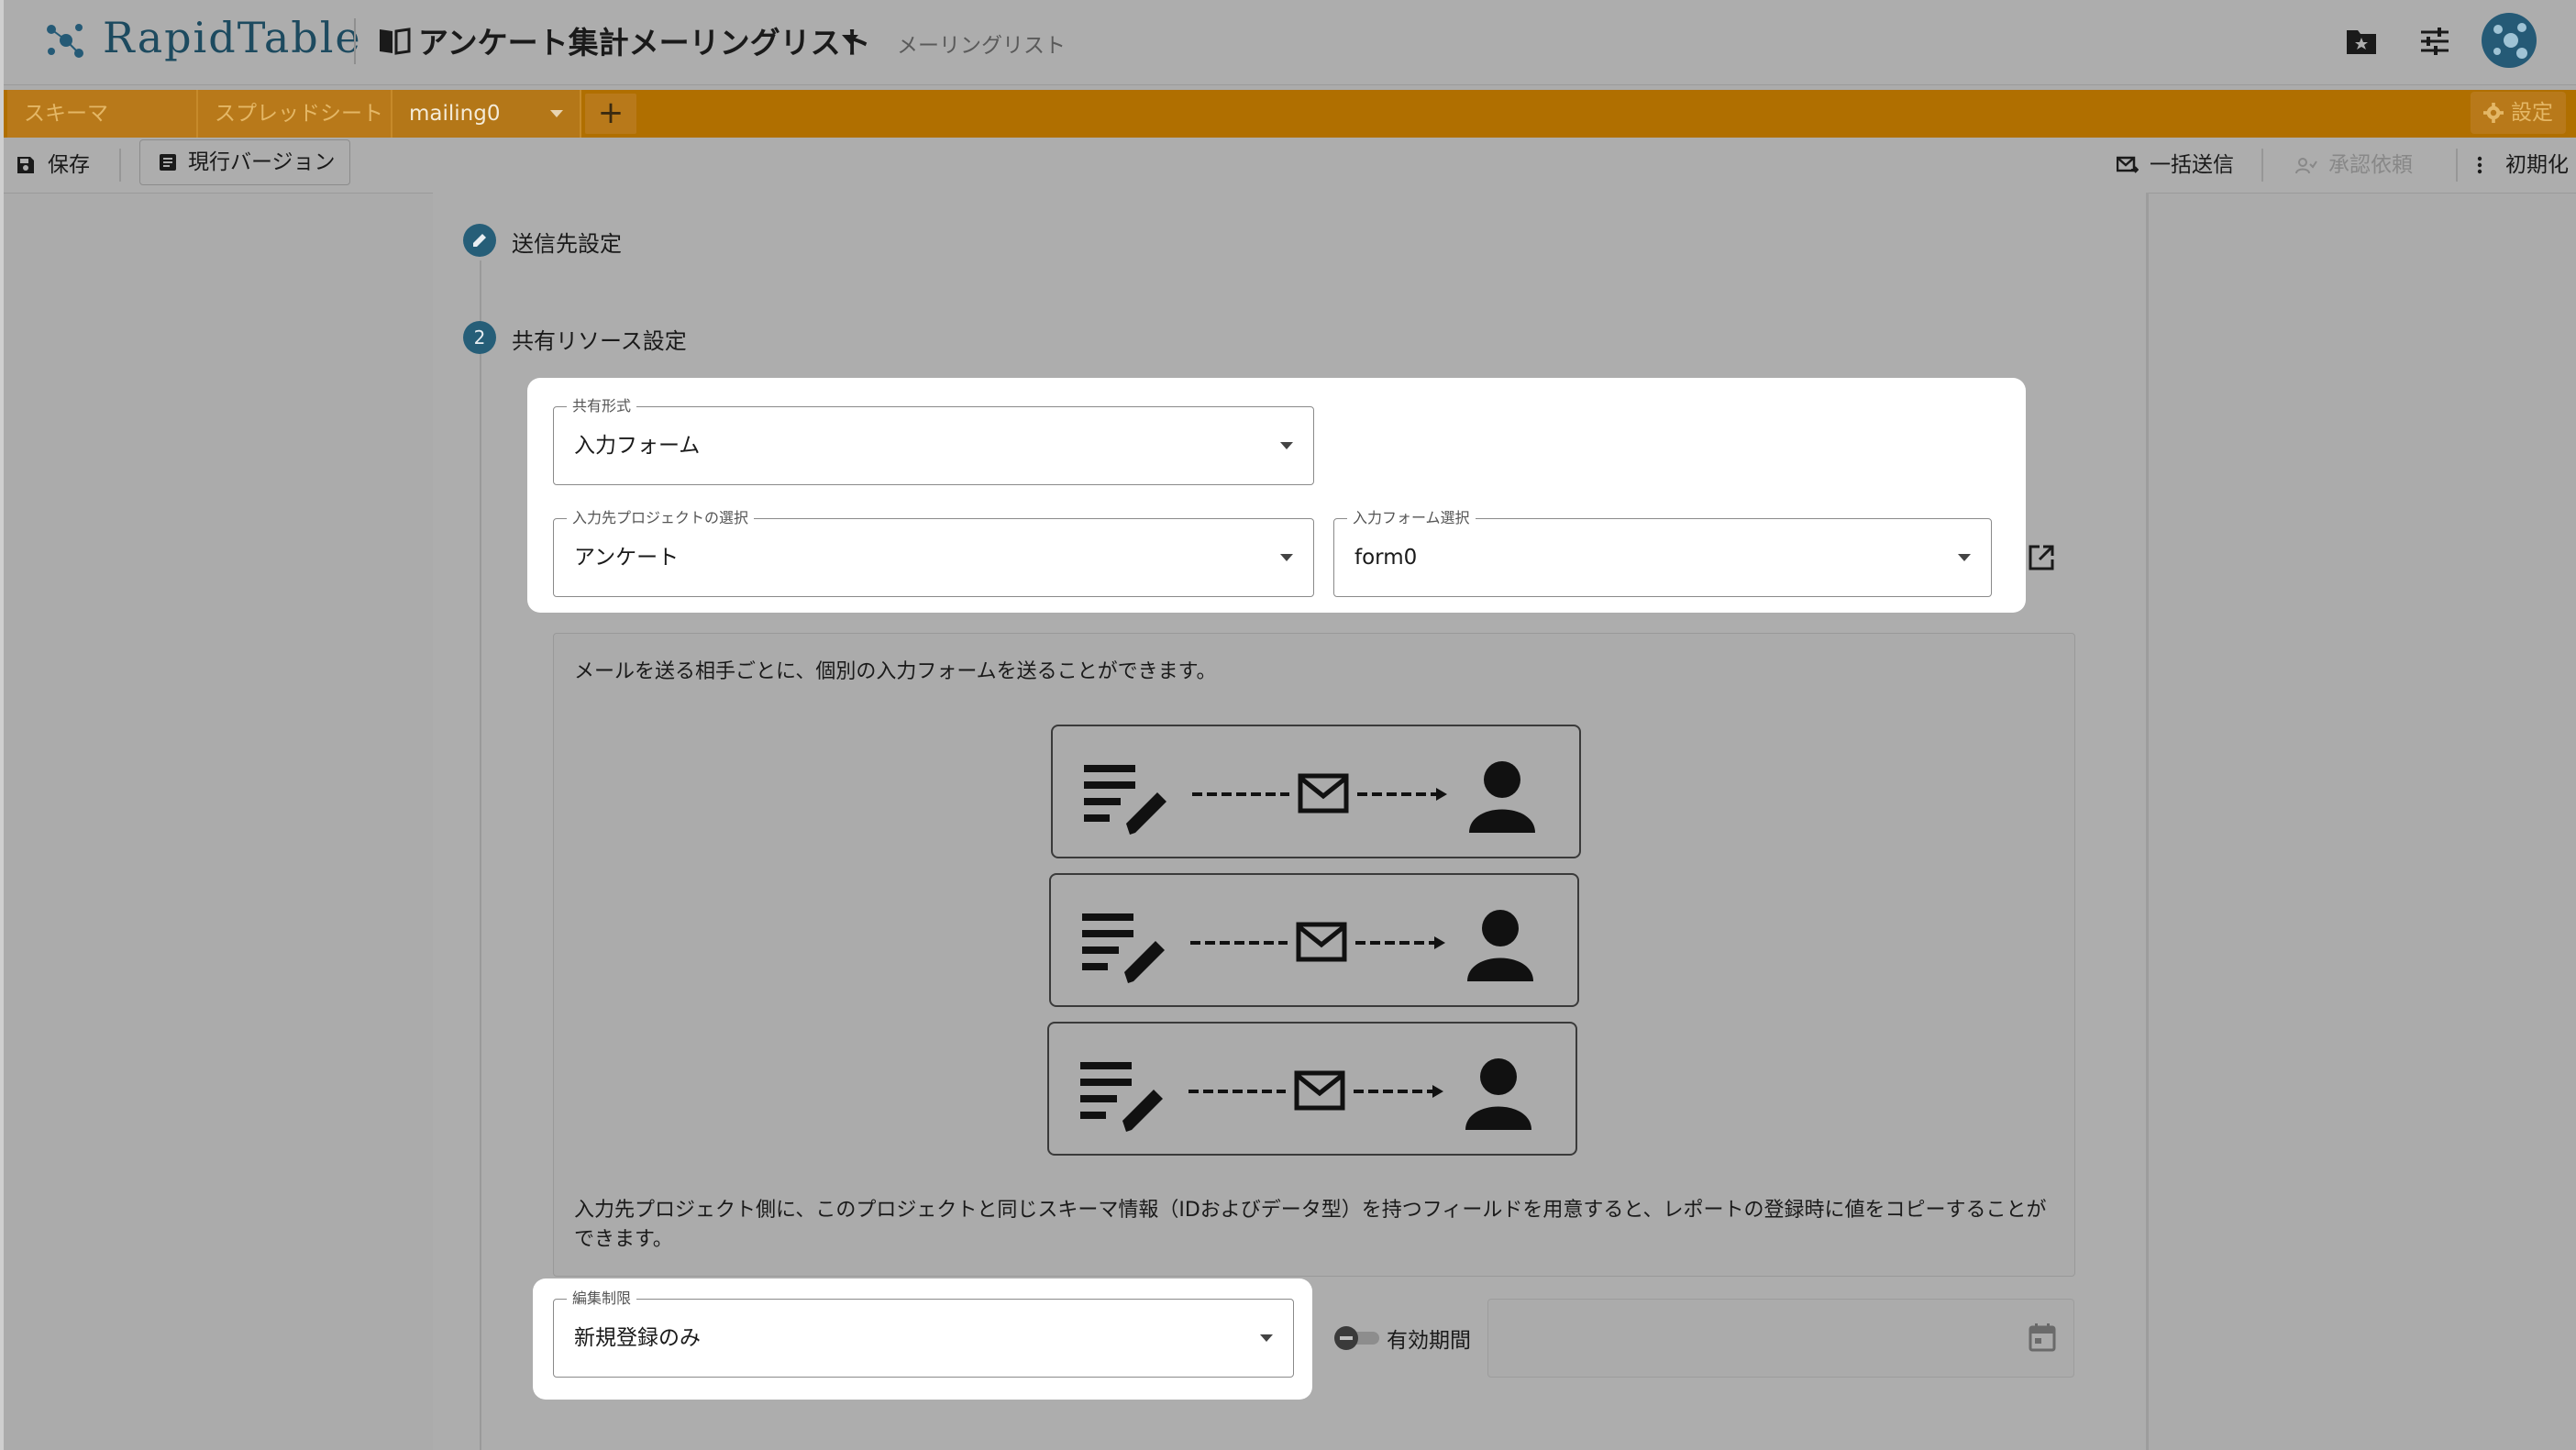 This screenshot has height=1450, width=2576. I want to click on bulk-send-label: 一括送信, so click(2192, 165).